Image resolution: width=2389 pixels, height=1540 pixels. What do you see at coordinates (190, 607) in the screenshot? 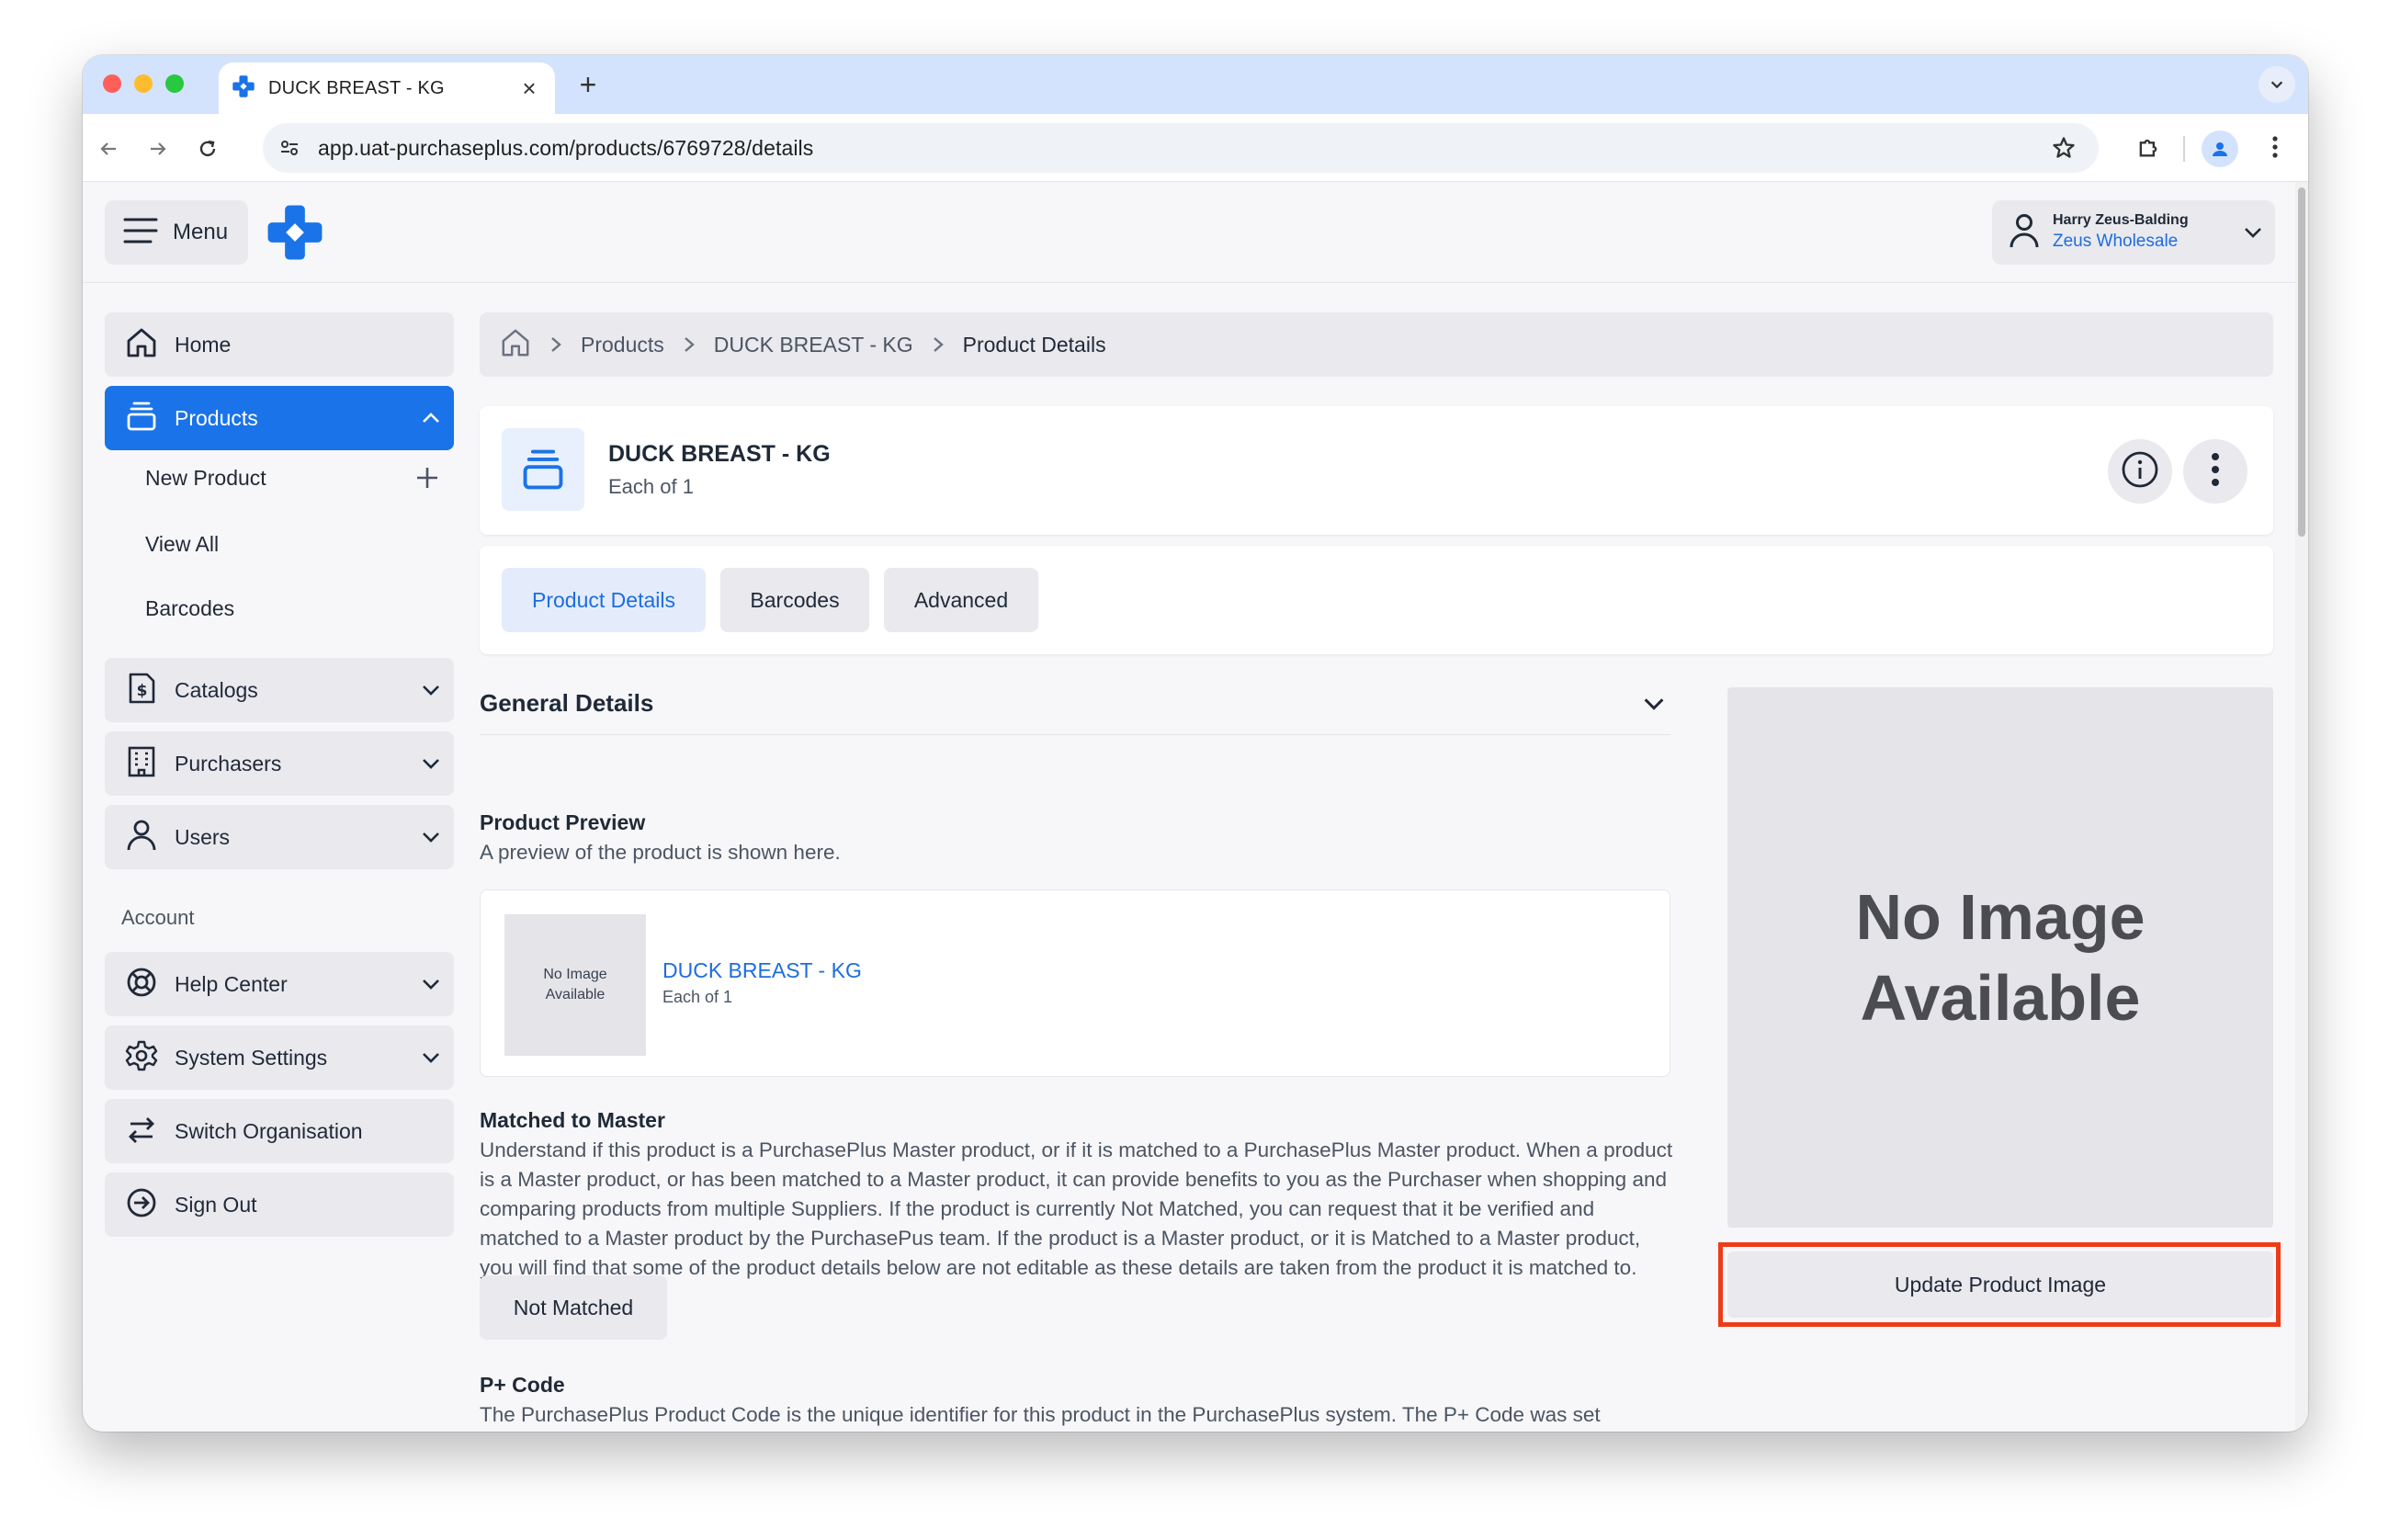
I see `sidebar-subitem-label: Barcodes` at bounding box center [190, 607].